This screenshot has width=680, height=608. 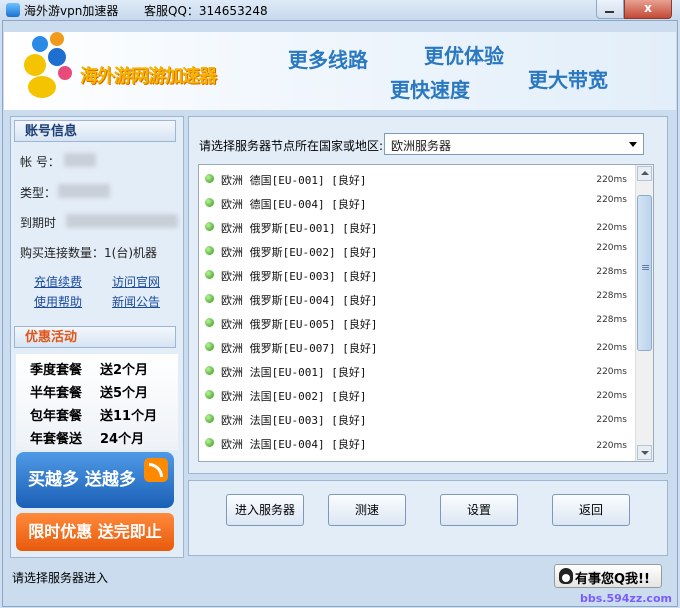 What do you see at coordinates (84, 191) in the screenshot?
I see `type-value-redacted` at bounding box center [84, 191].